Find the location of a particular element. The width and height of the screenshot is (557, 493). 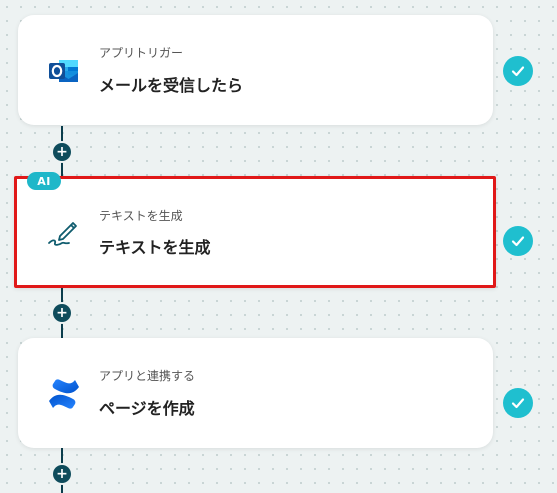

confluence-icon is located at coordinates (64, 394).